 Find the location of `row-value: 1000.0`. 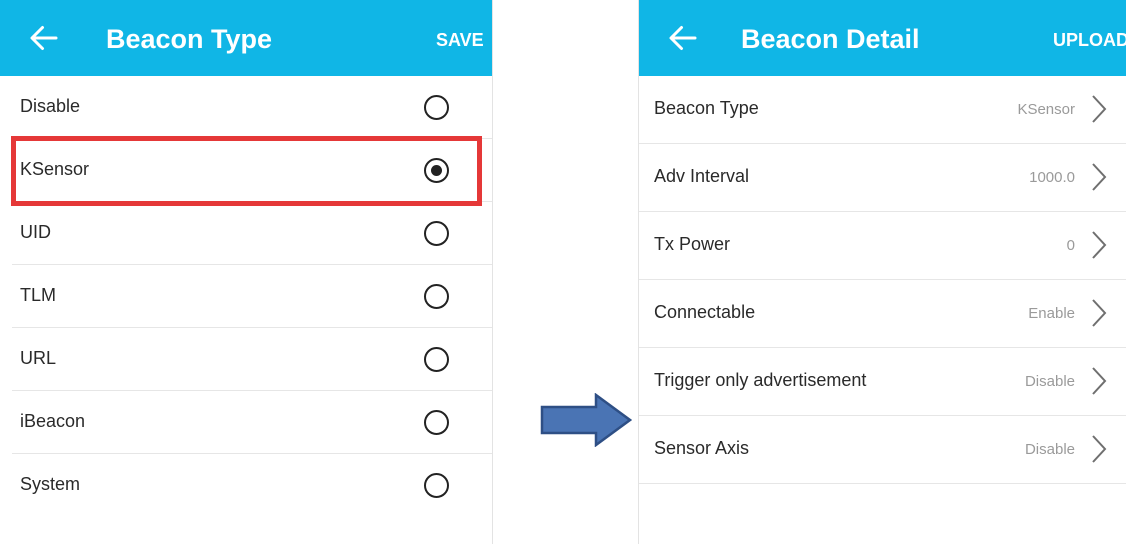

row-value: 1000.0 is located at coordinates (1052, 177).